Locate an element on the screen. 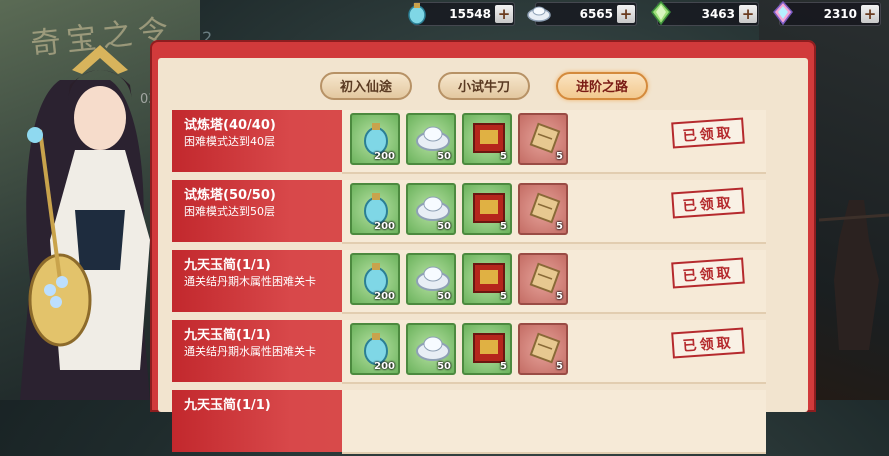 This screenshot has height=456, width=889. currency-bar: 15548 + 6565 + 3463 + 2310 + is located at coordinates (644, 13).